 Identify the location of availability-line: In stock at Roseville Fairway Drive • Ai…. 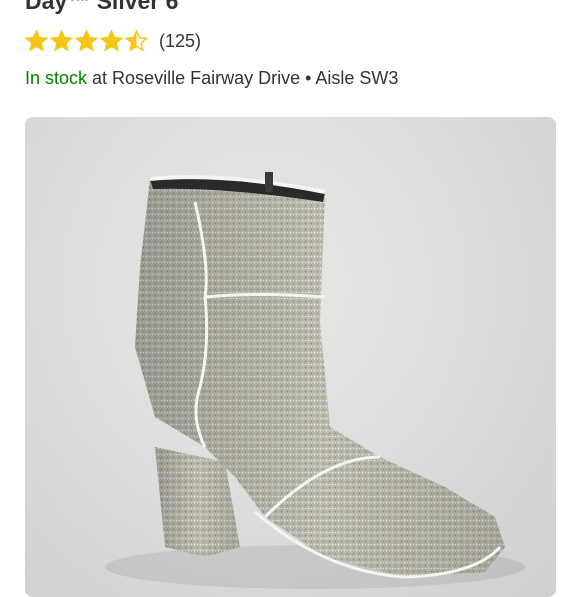
(211, 78).